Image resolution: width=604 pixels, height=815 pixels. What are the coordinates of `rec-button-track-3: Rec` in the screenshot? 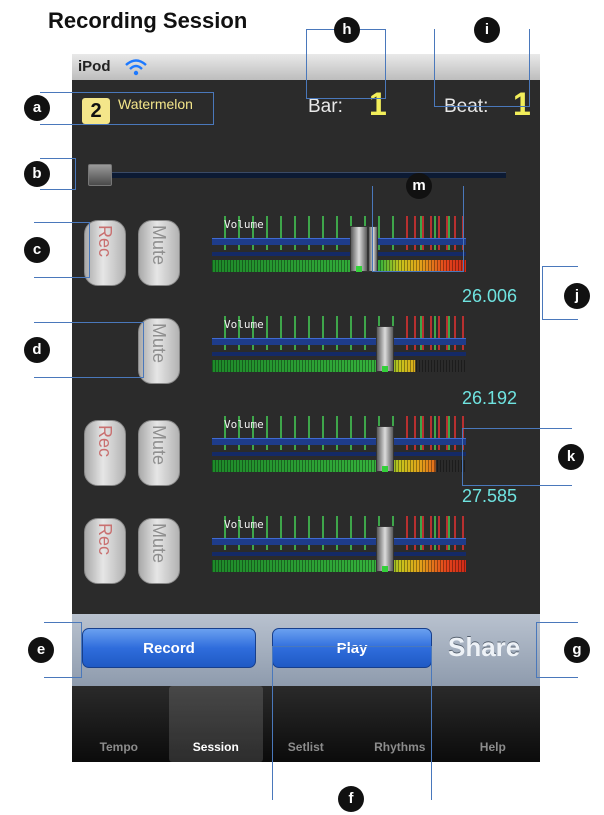 It's located at (105, 453).